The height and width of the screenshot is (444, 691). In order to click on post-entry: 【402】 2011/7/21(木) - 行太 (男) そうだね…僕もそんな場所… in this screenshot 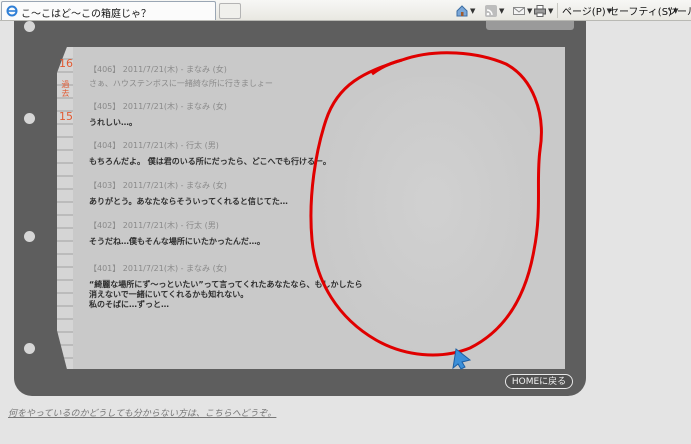, I will do `click(177, 233)`.